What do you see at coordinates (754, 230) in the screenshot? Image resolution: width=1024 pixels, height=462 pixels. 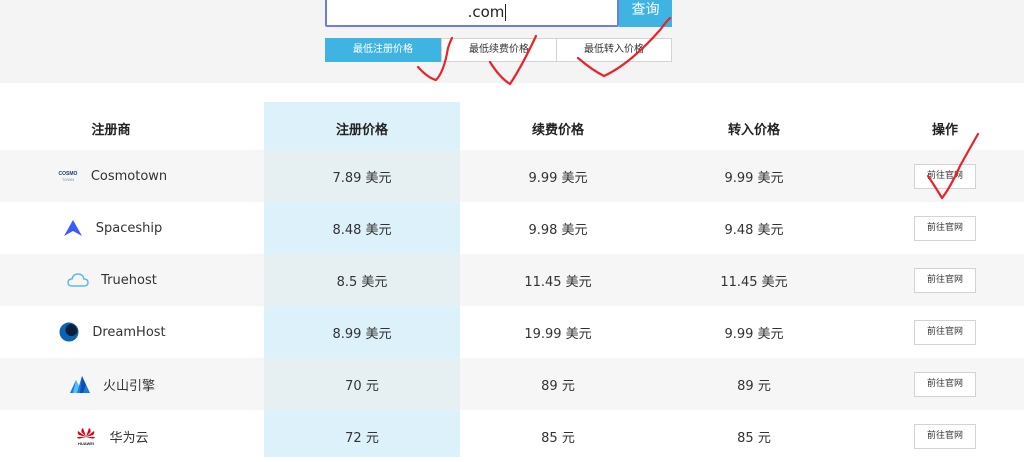 I see `transfer-price: 9.48 美元` at bounding box center [754, 230].